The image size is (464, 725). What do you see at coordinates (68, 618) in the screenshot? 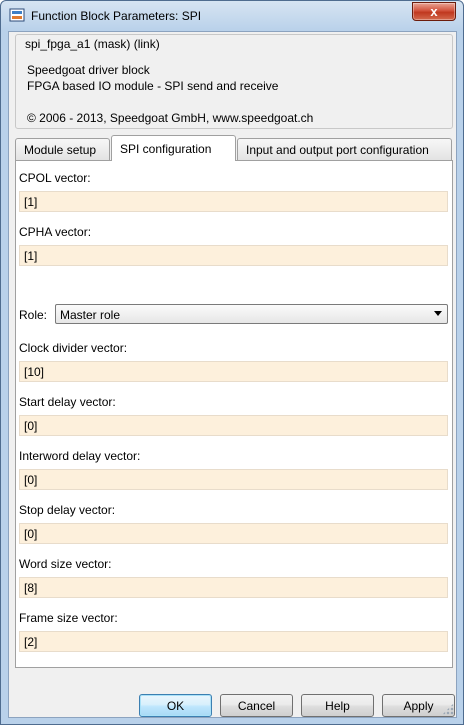
I see `frame-size-label: Frame size vector:` at bounding box center [68, 618].